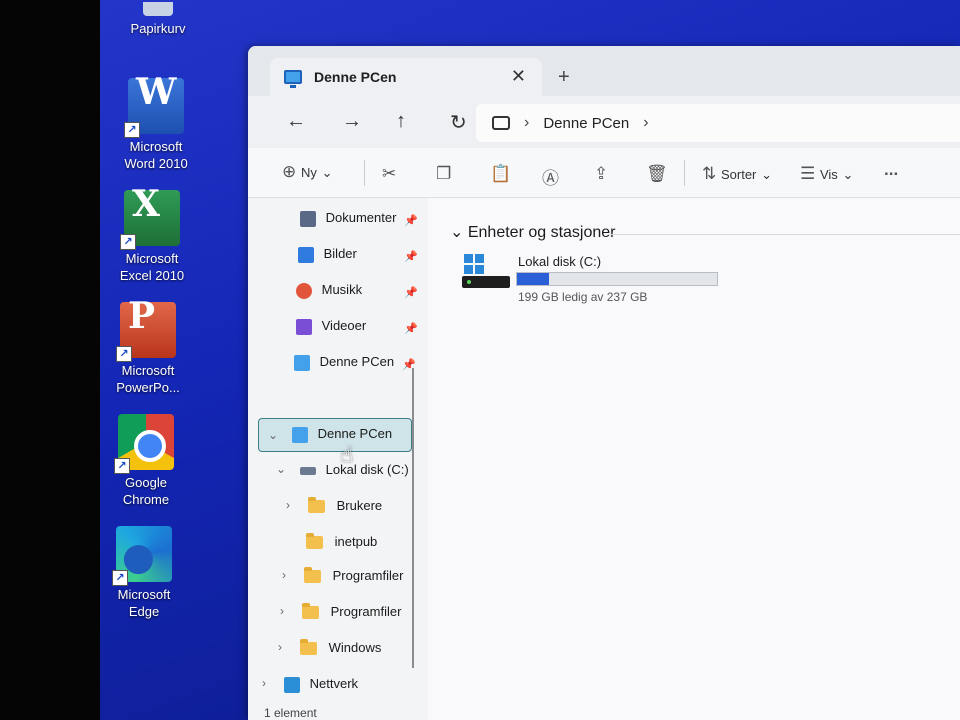 The height and width of the screenshot is (720, 960). What do you see at coordinates (329, 290) in the screenshot?
I see `sidebar-item-music: Musikk` at bounding box center [329, 290].